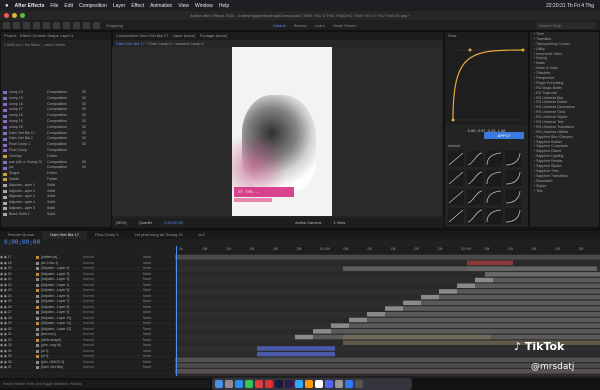  What do you see at coordinates (10, 35) in the screenshot?
I see `tab-project: Project` at bounding box center [10, 35].